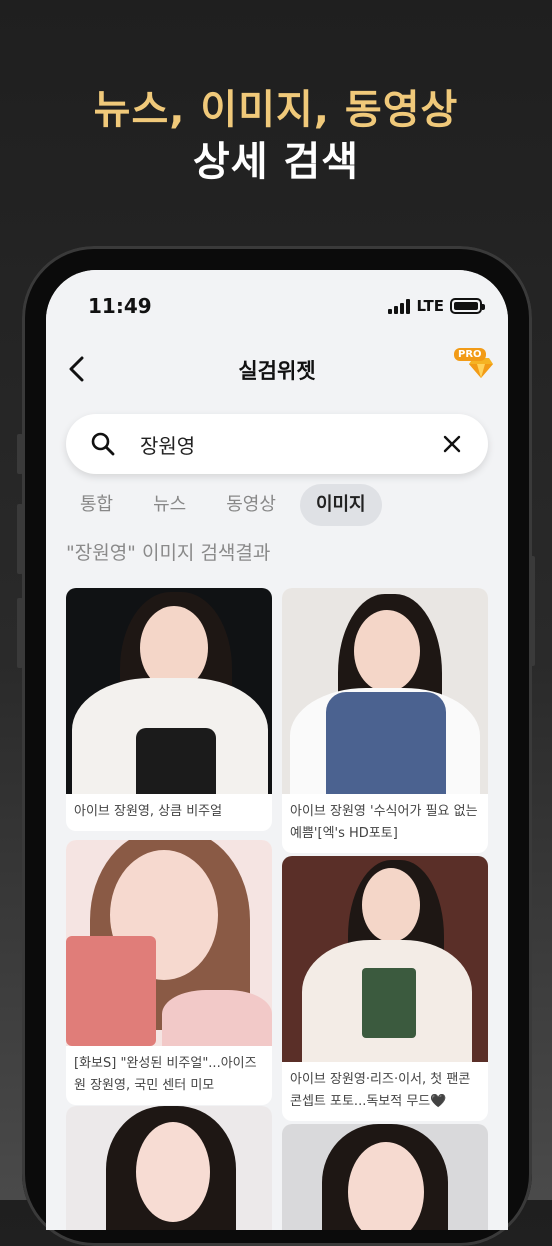  What do you see at coordinates (452, 444) in the screenshot?
I see `clear-icon` at bounding box center [452, 444].